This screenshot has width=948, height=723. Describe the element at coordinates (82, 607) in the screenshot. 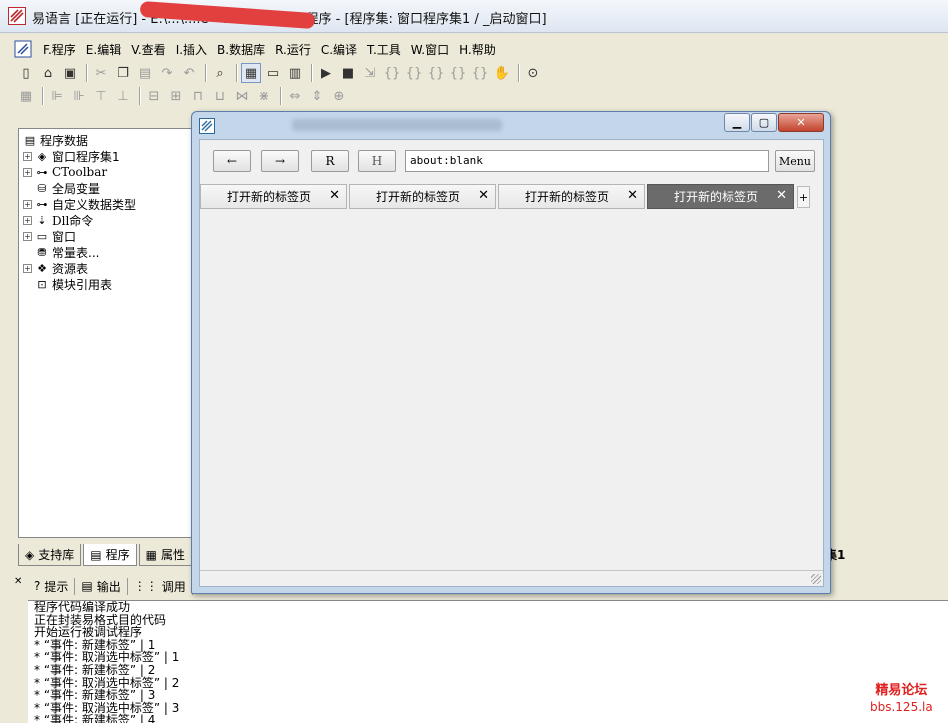

I see `log-line: 程序代码编译成功` at that location.